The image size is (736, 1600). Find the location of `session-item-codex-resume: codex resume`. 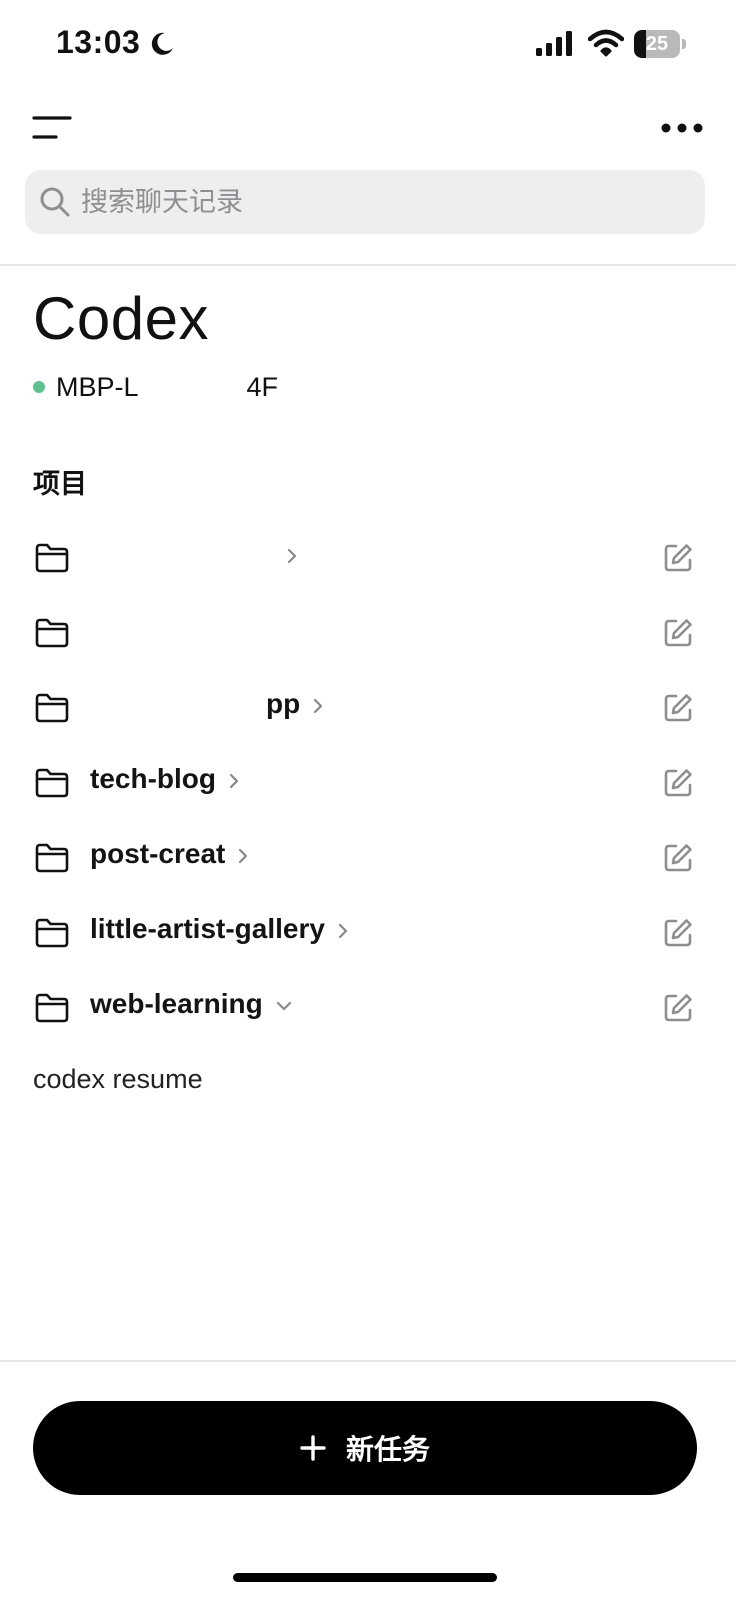

session-item-codex-resume: codex resume is located at coordinates (118, 1079).